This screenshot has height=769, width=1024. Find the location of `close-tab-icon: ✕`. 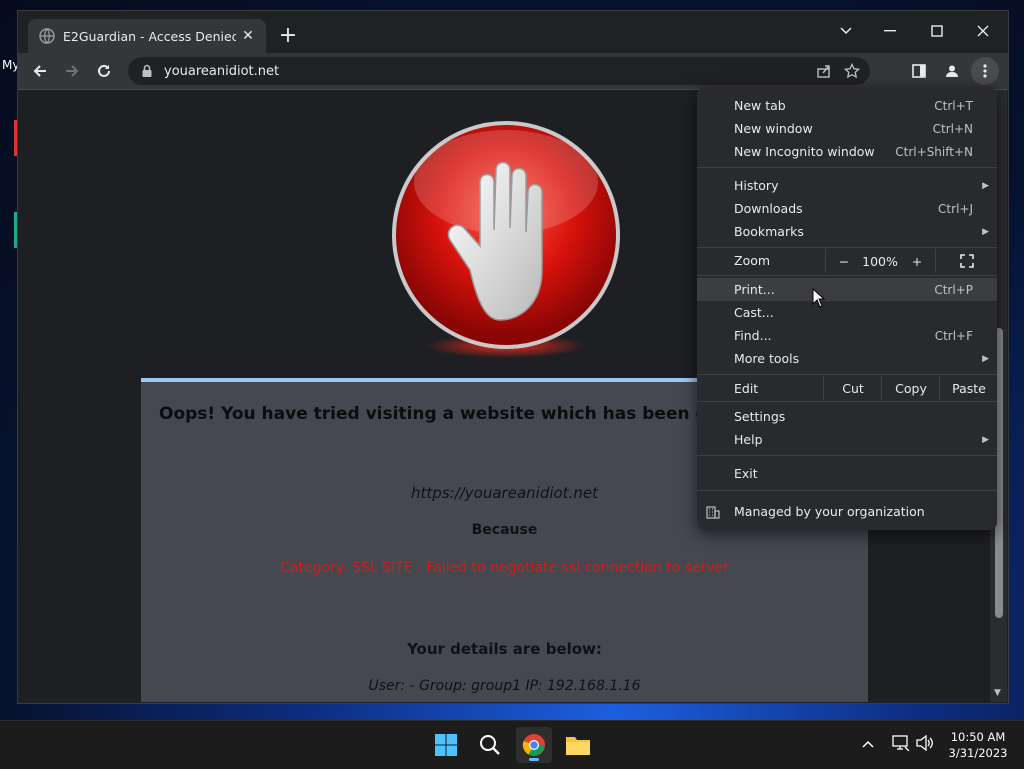

close-tab-icon: ✕ is located at coordinates (248, 36).